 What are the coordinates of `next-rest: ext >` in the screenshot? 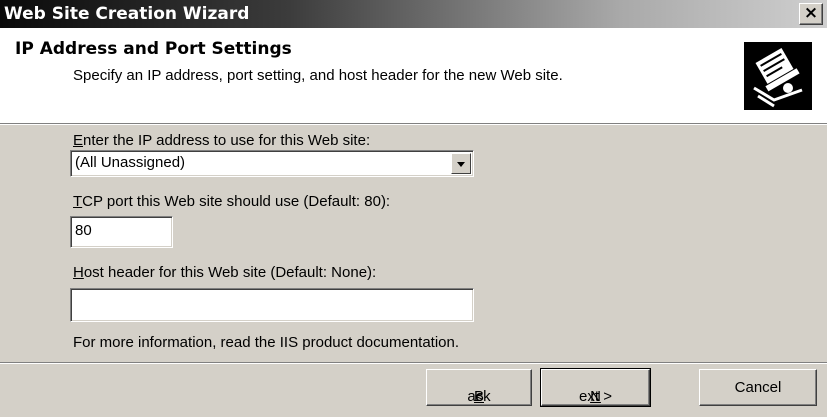 It's located at (595, 396).